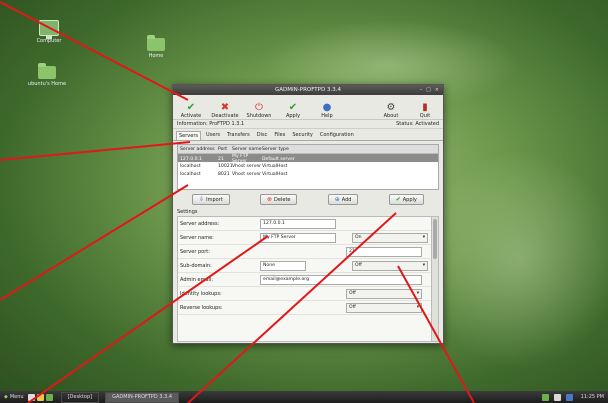  Describe the element at coordinates (390, 265) in the screenshot. I see `subdomain-combo: Off ▾` at that location.